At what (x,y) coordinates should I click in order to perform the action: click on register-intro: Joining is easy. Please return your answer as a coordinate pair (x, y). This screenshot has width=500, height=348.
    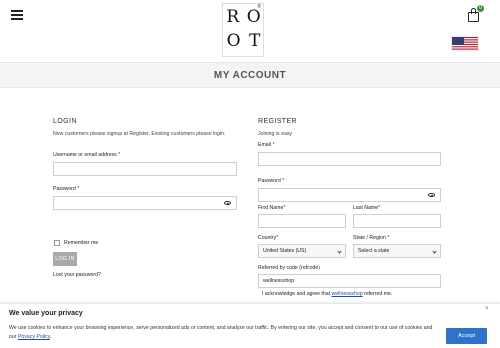
    Looking at the image, I should click on (275, 134).